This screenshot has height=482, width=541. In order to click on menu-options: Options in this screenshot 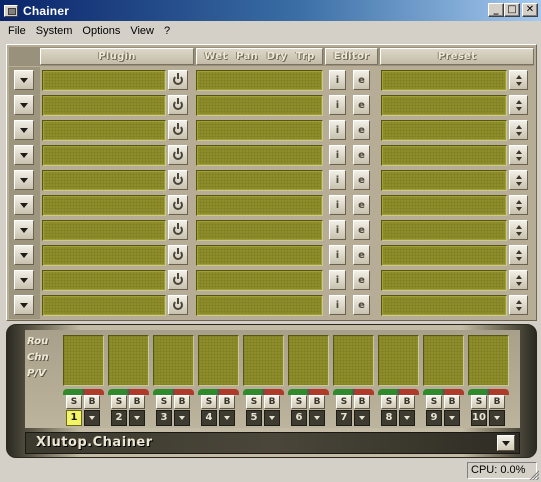, I will do `click(101, 31)`.